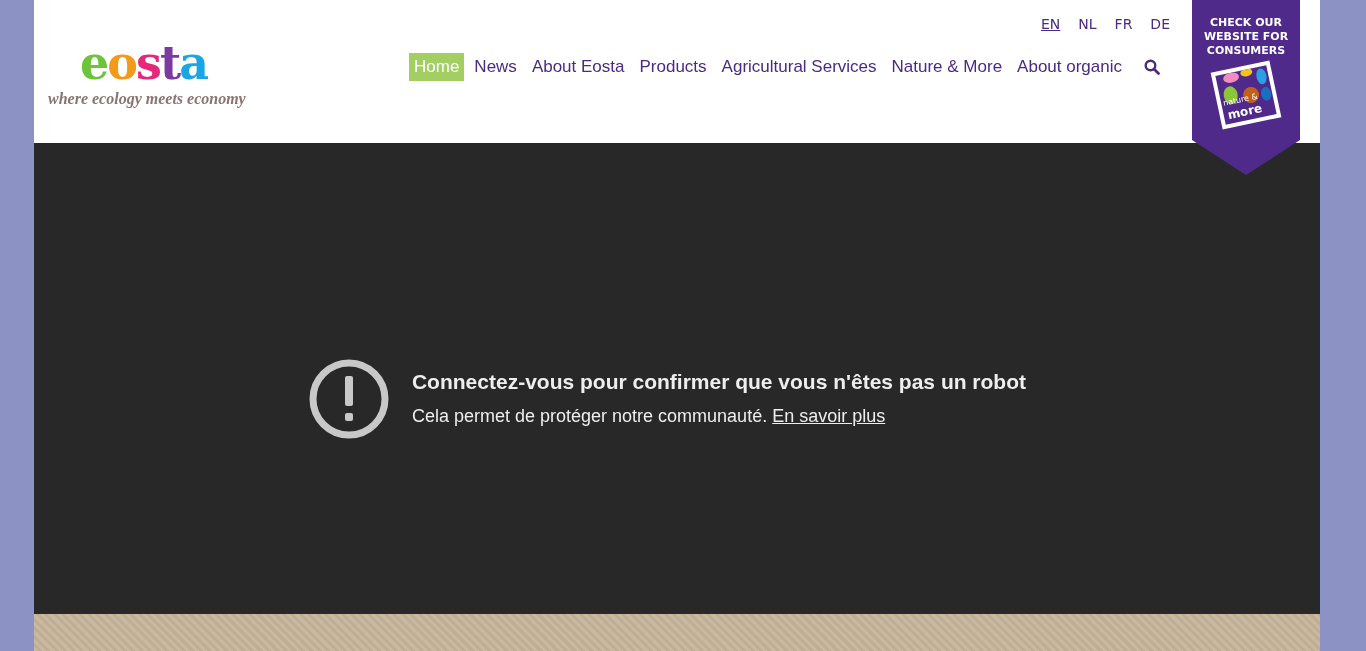 The height and width of the screenshot is (651, 1366). What do you see at coordinates (348, 398) in the screenshot?
I see `warning-icon` at bounding box center [348, 398].